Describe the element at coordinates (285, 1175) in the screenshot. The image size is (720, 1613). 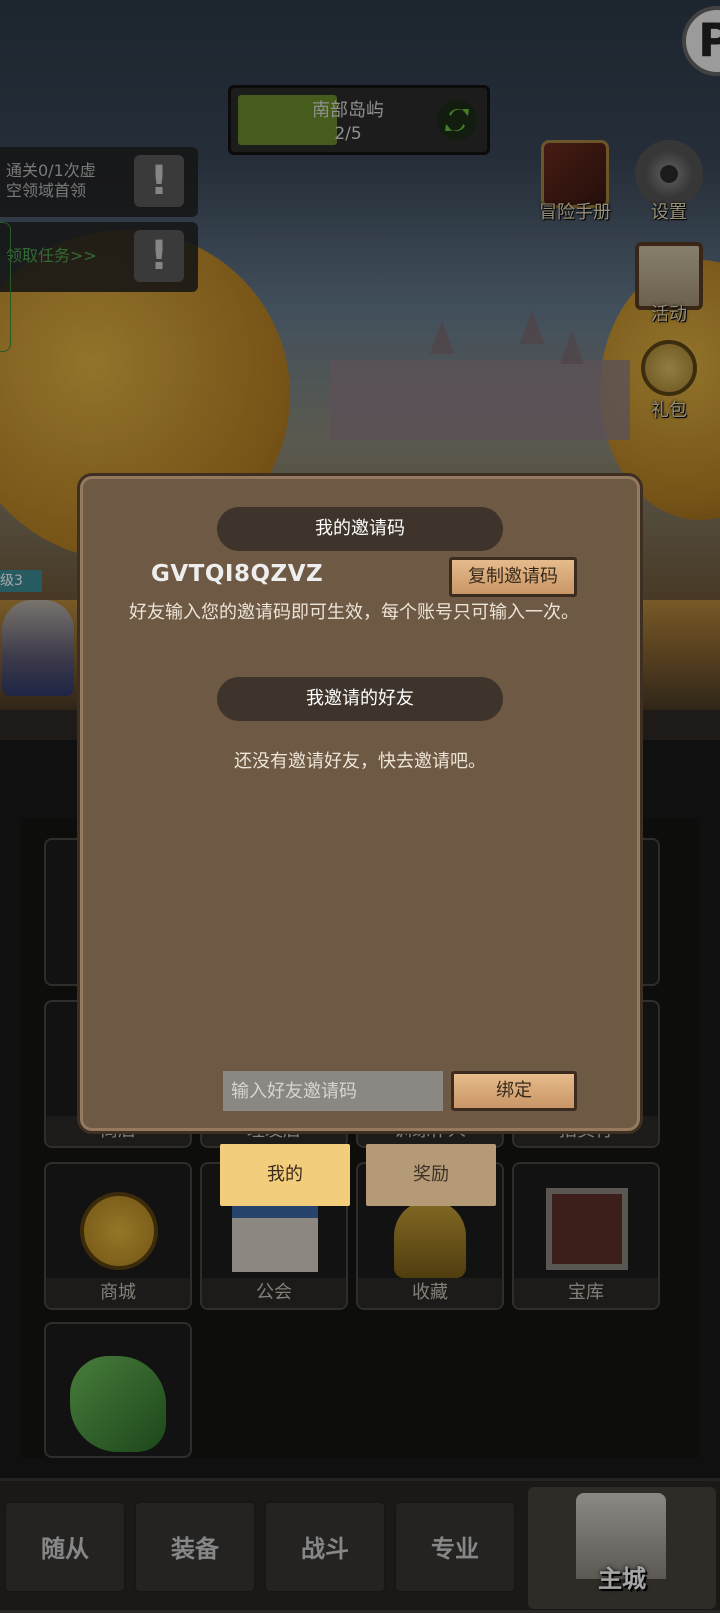
I see `tab-mine: 我的` at that location.